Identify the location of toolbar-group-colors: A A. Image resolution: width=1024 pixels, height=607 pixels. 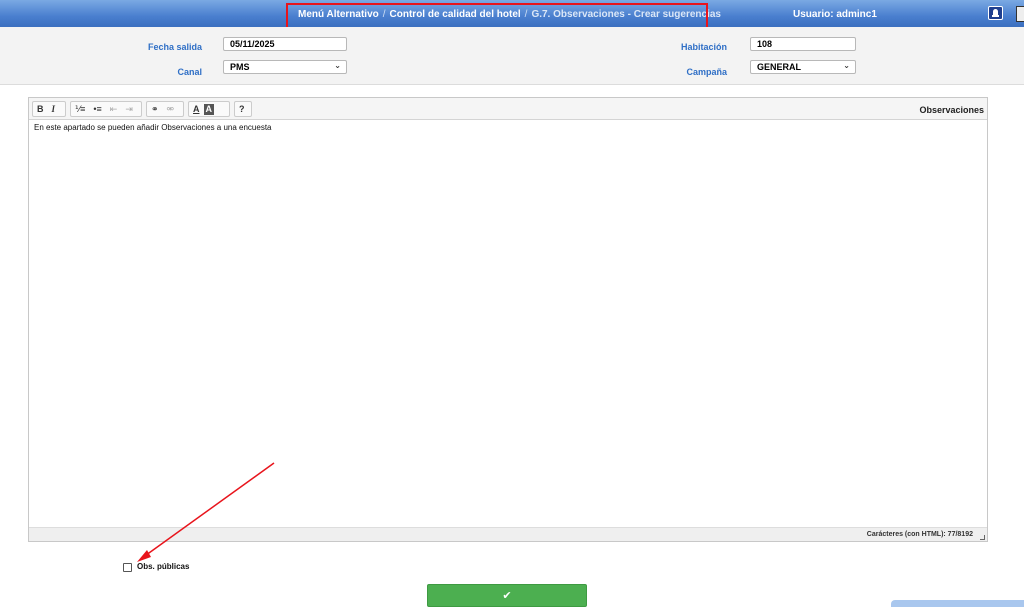
(209, 109).